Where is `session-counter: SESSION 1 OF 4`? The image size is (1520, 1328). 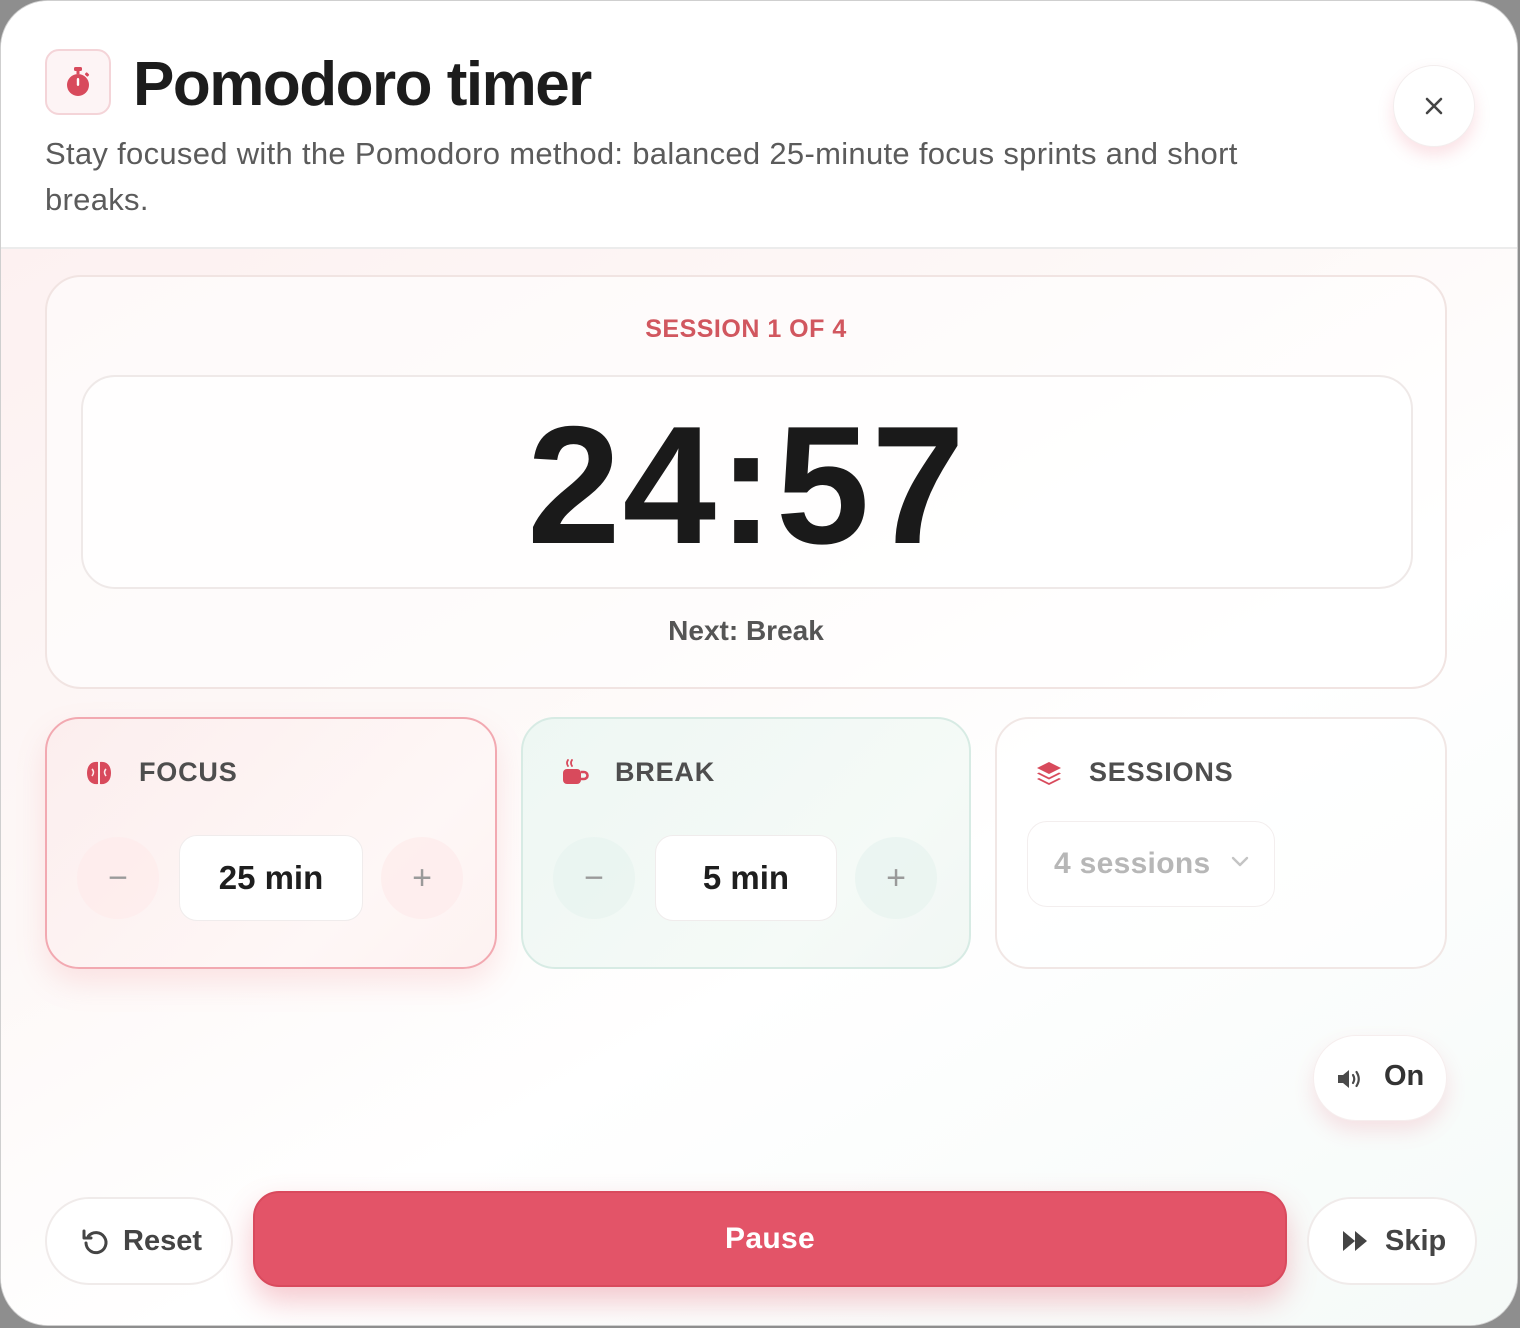
session-counter: SESSION 1 OF 4 is located at coordinates (746, 329).